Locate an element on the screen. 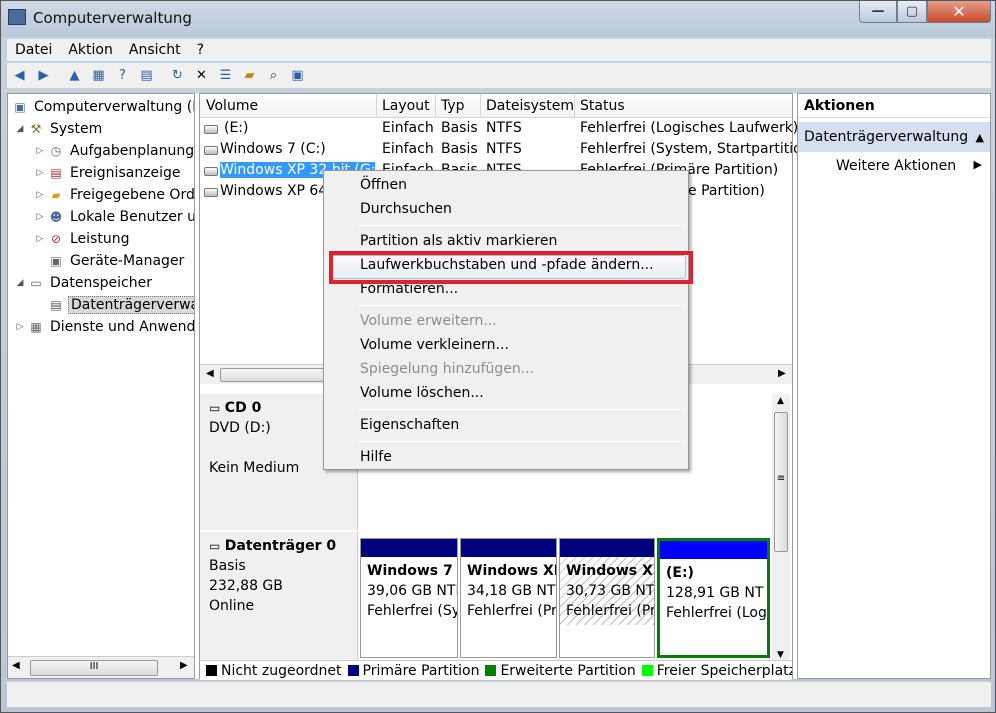  open-folder-icon: ▰ is located at coordinates (249, 75).